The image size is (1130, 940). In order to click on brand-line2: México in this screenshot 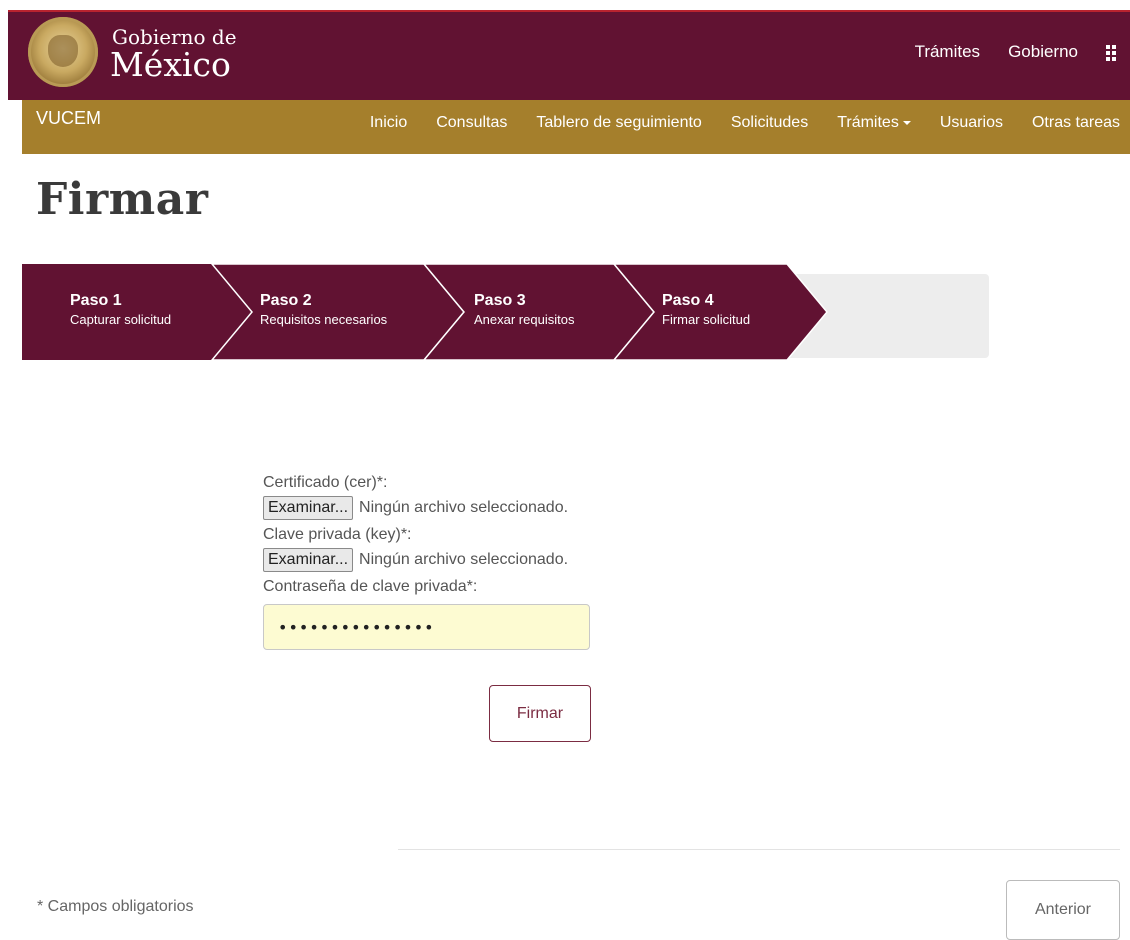, I will do `click(170, 65)`.